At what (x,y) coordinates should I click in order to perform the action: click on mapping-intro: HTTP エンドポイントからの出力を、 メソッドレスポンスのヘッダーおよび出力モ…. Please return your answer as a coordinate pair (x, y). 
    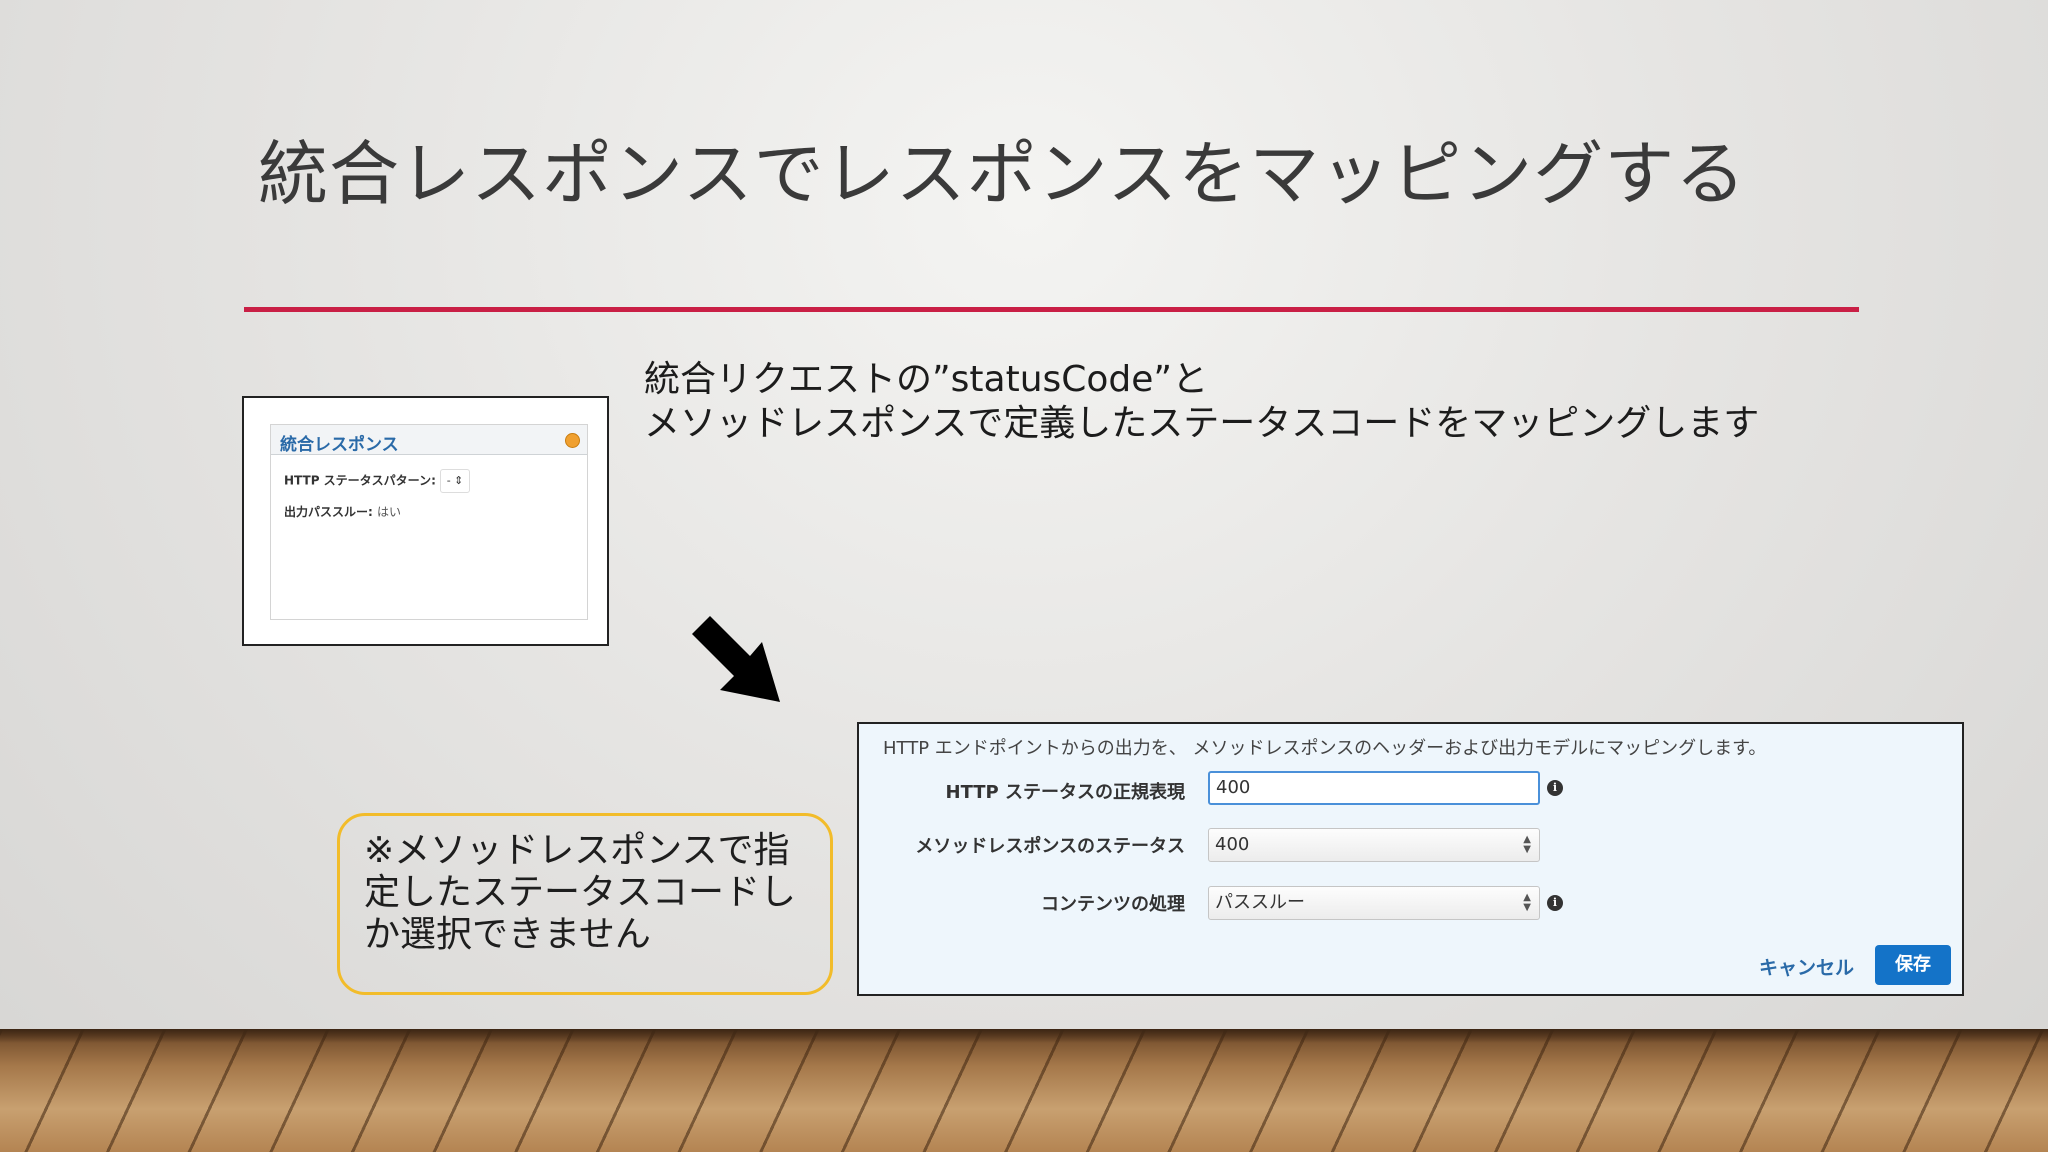
    Looking at the image, I should click on (1325, 748).